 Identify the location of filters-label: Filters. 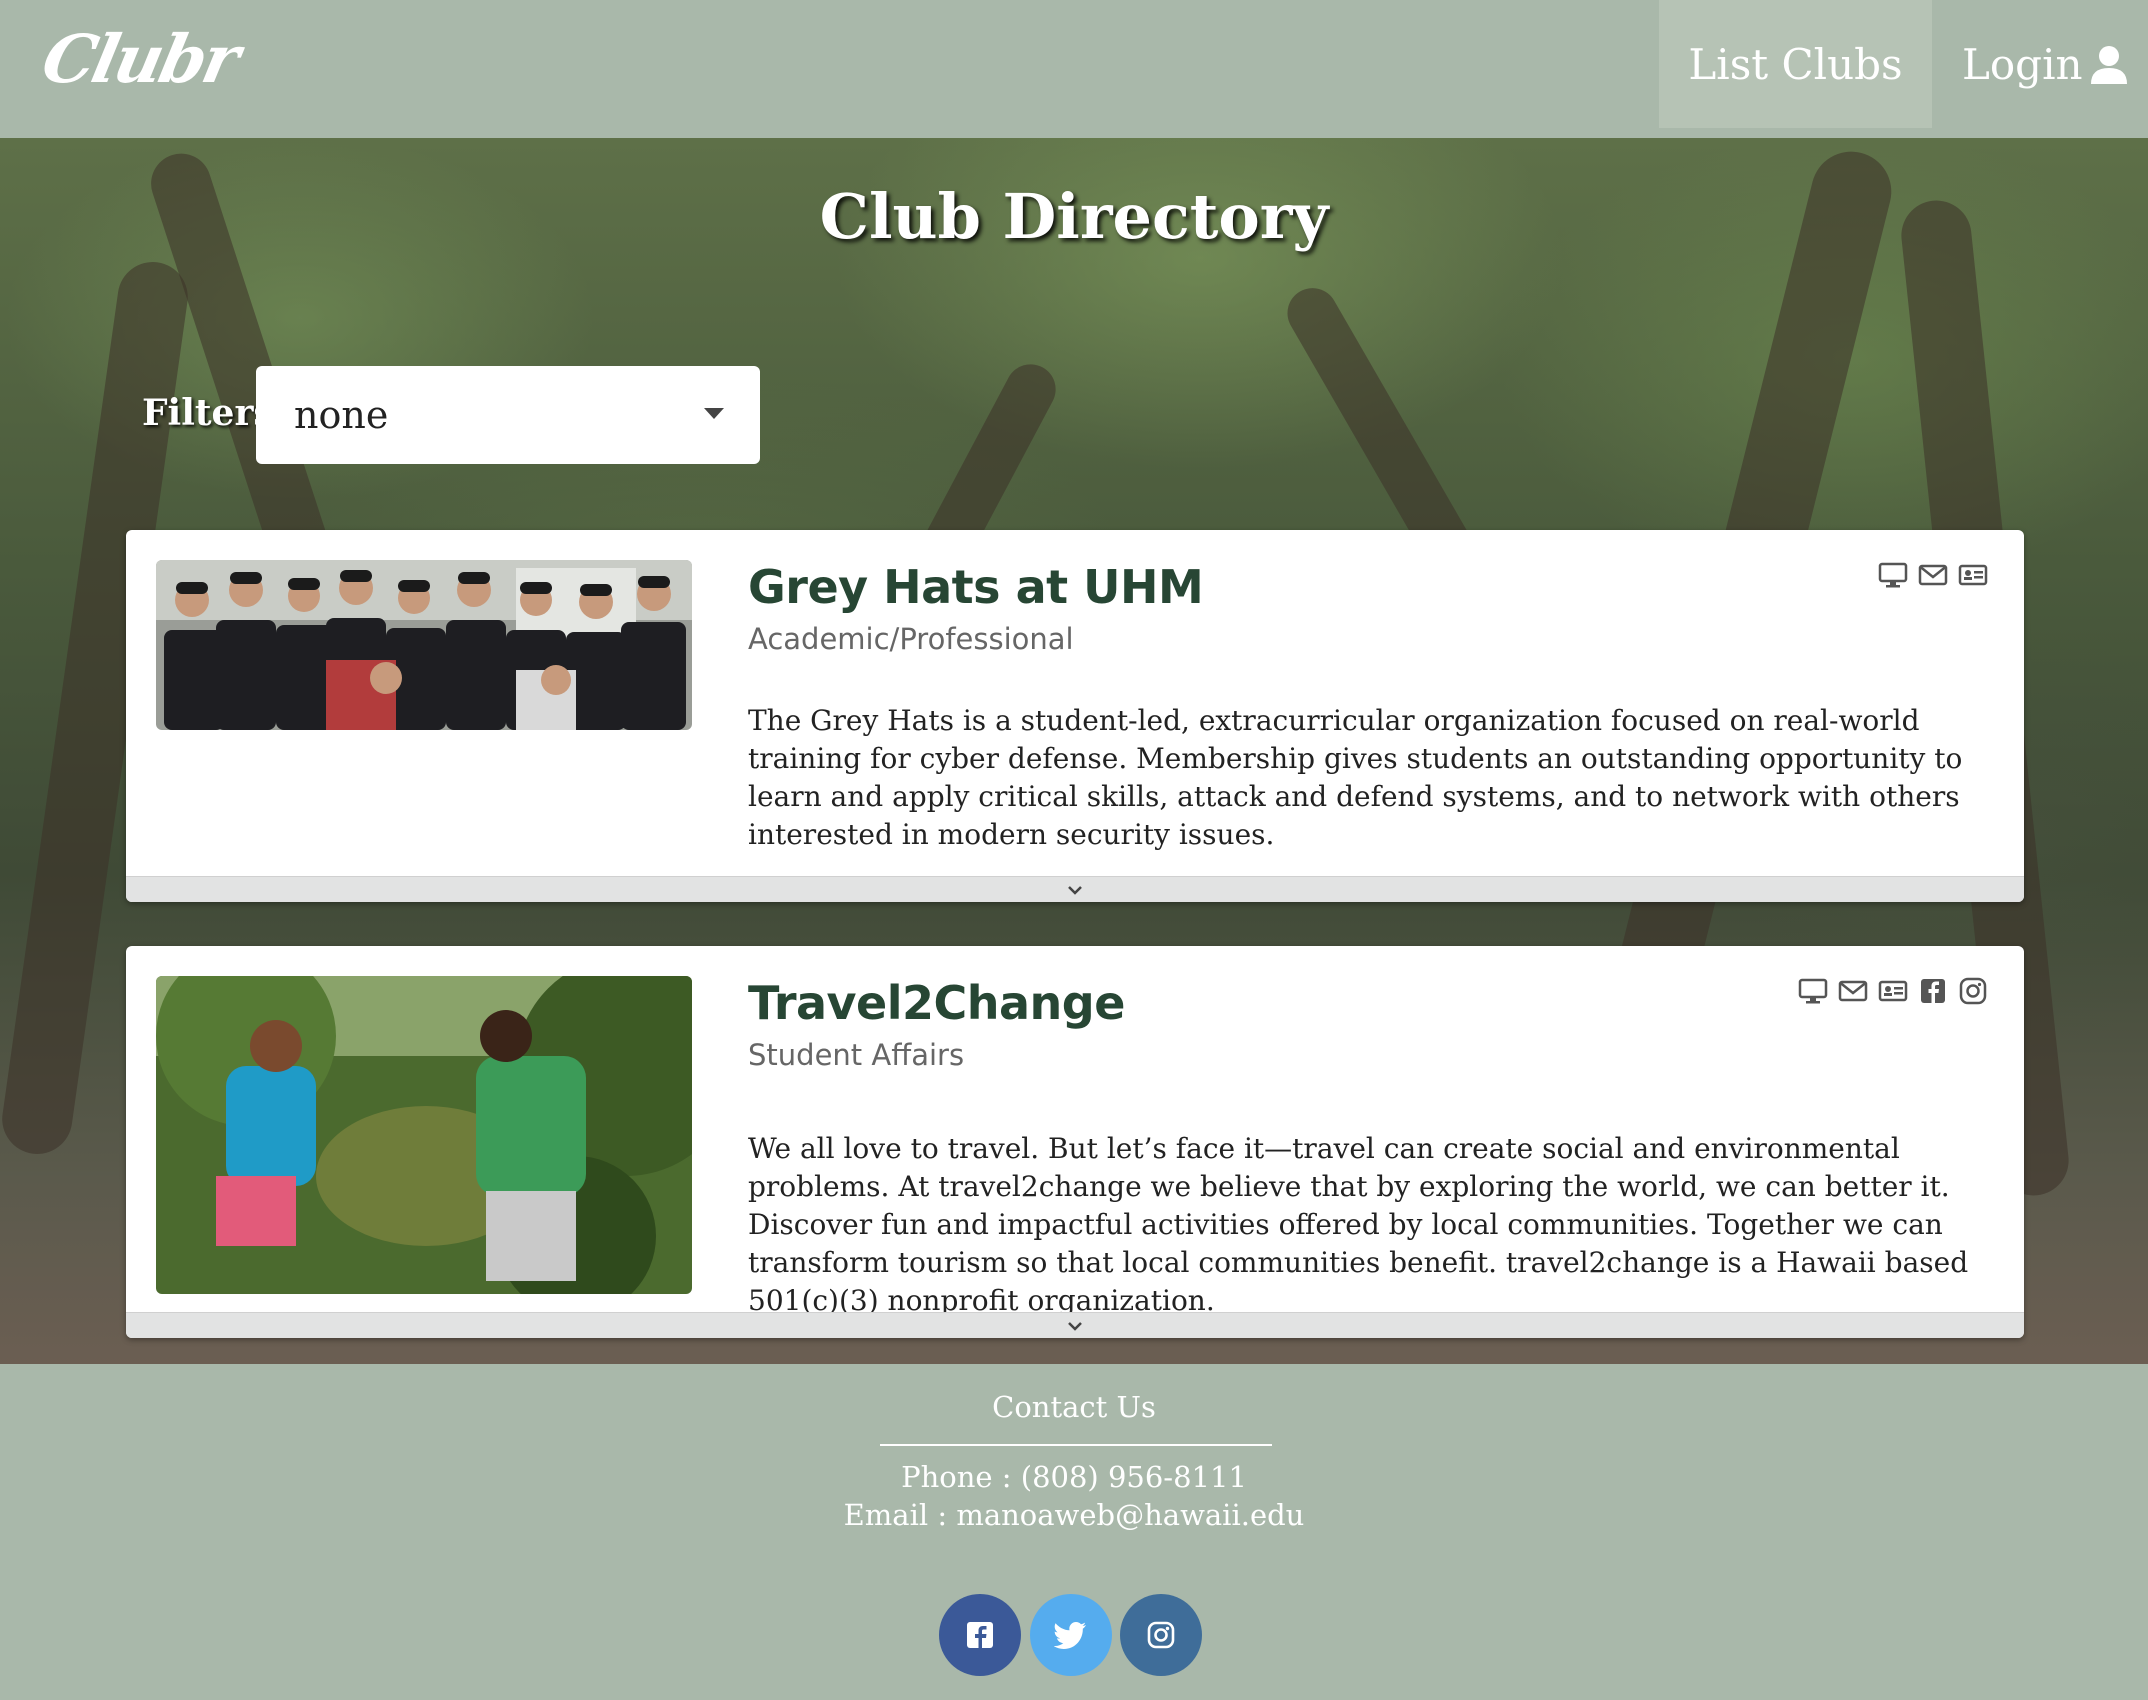
(208, 413).